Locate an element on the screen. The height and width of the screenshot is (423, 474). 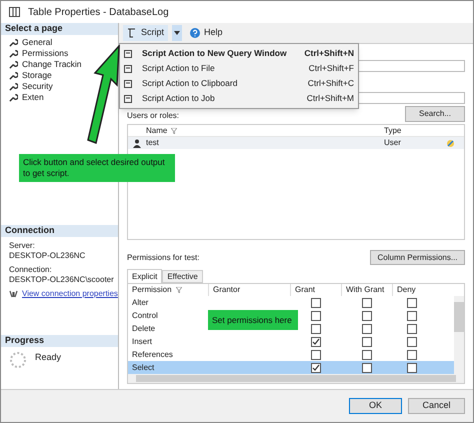
sidebar-item: Exten is located at coordinates (26, 97).